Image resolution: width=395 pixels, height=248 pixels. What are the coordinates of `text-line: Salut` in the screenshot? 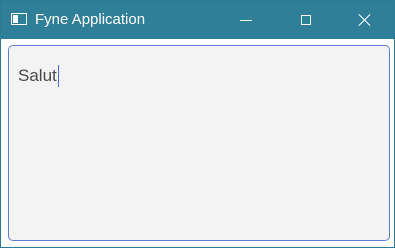 It's located at (38, 76).